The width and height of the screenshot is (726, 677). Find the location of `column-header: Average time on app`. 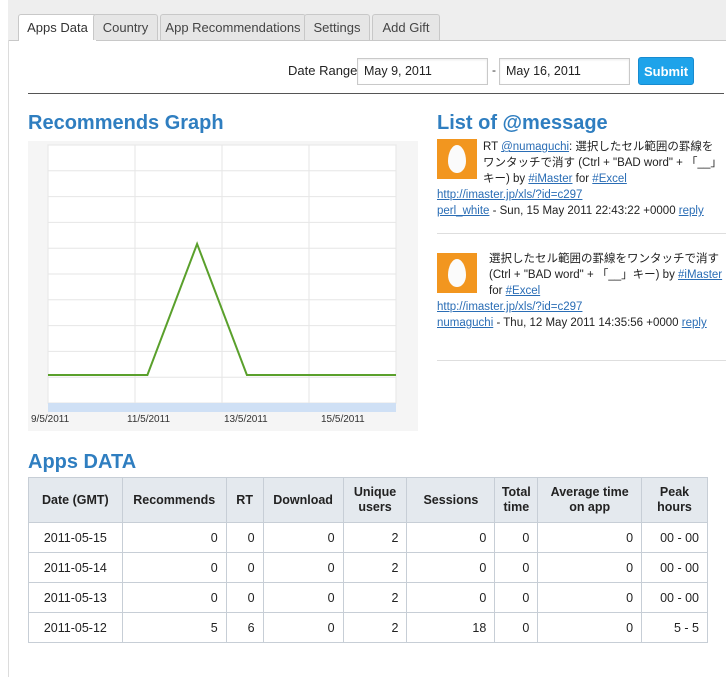

column-header: Average time on app is located at coordinates (590, 500).